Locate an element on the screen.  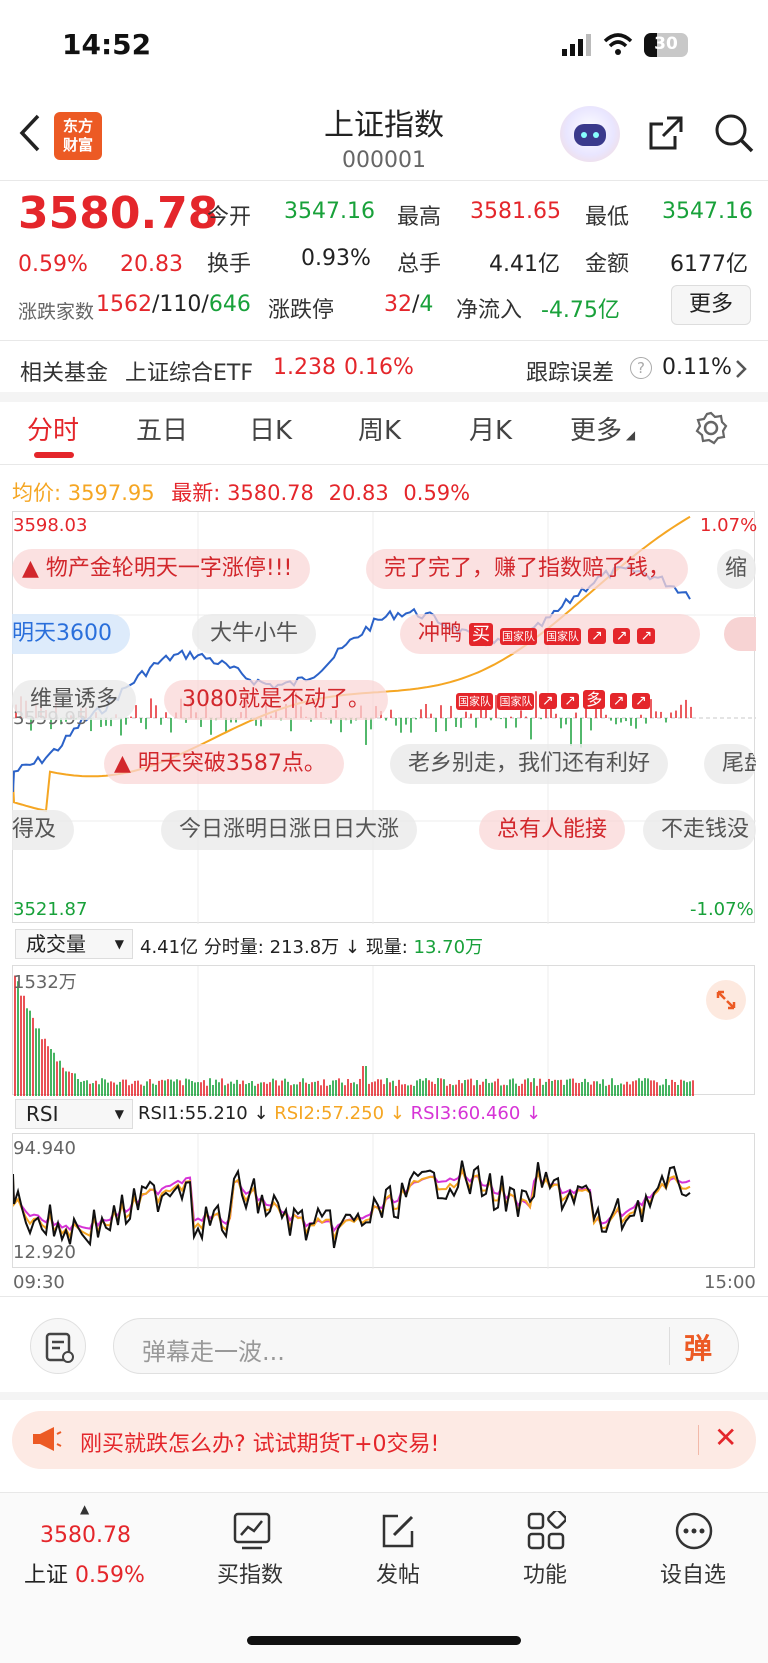
more-dots-icon is located at coordinates (694, 1533).